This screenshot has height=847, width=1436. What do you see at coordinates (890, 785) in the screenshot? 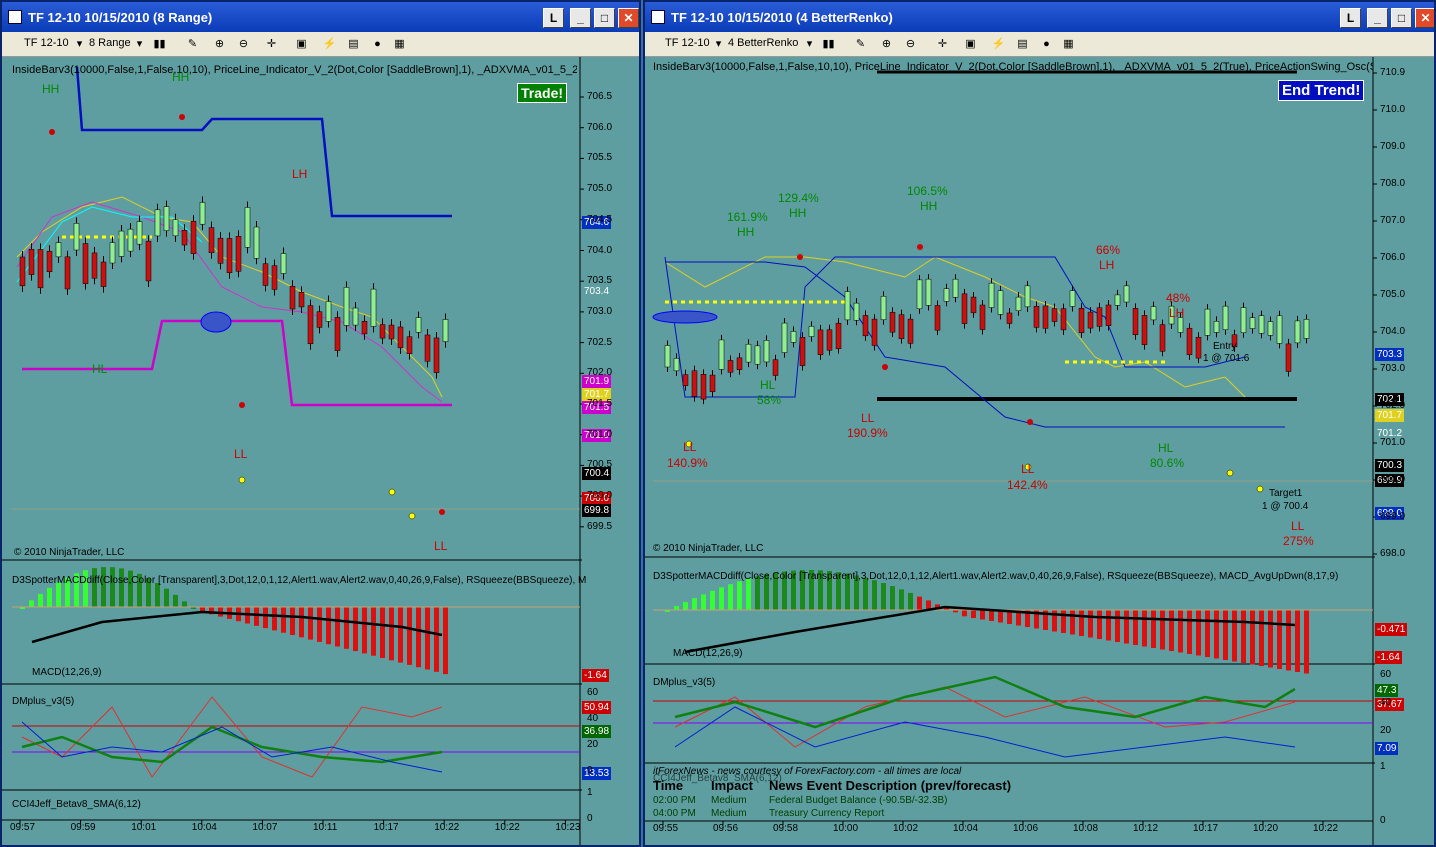
I see `news-col-desc: News Event Description (prev/forecast)` at bounding box center [890, 785].